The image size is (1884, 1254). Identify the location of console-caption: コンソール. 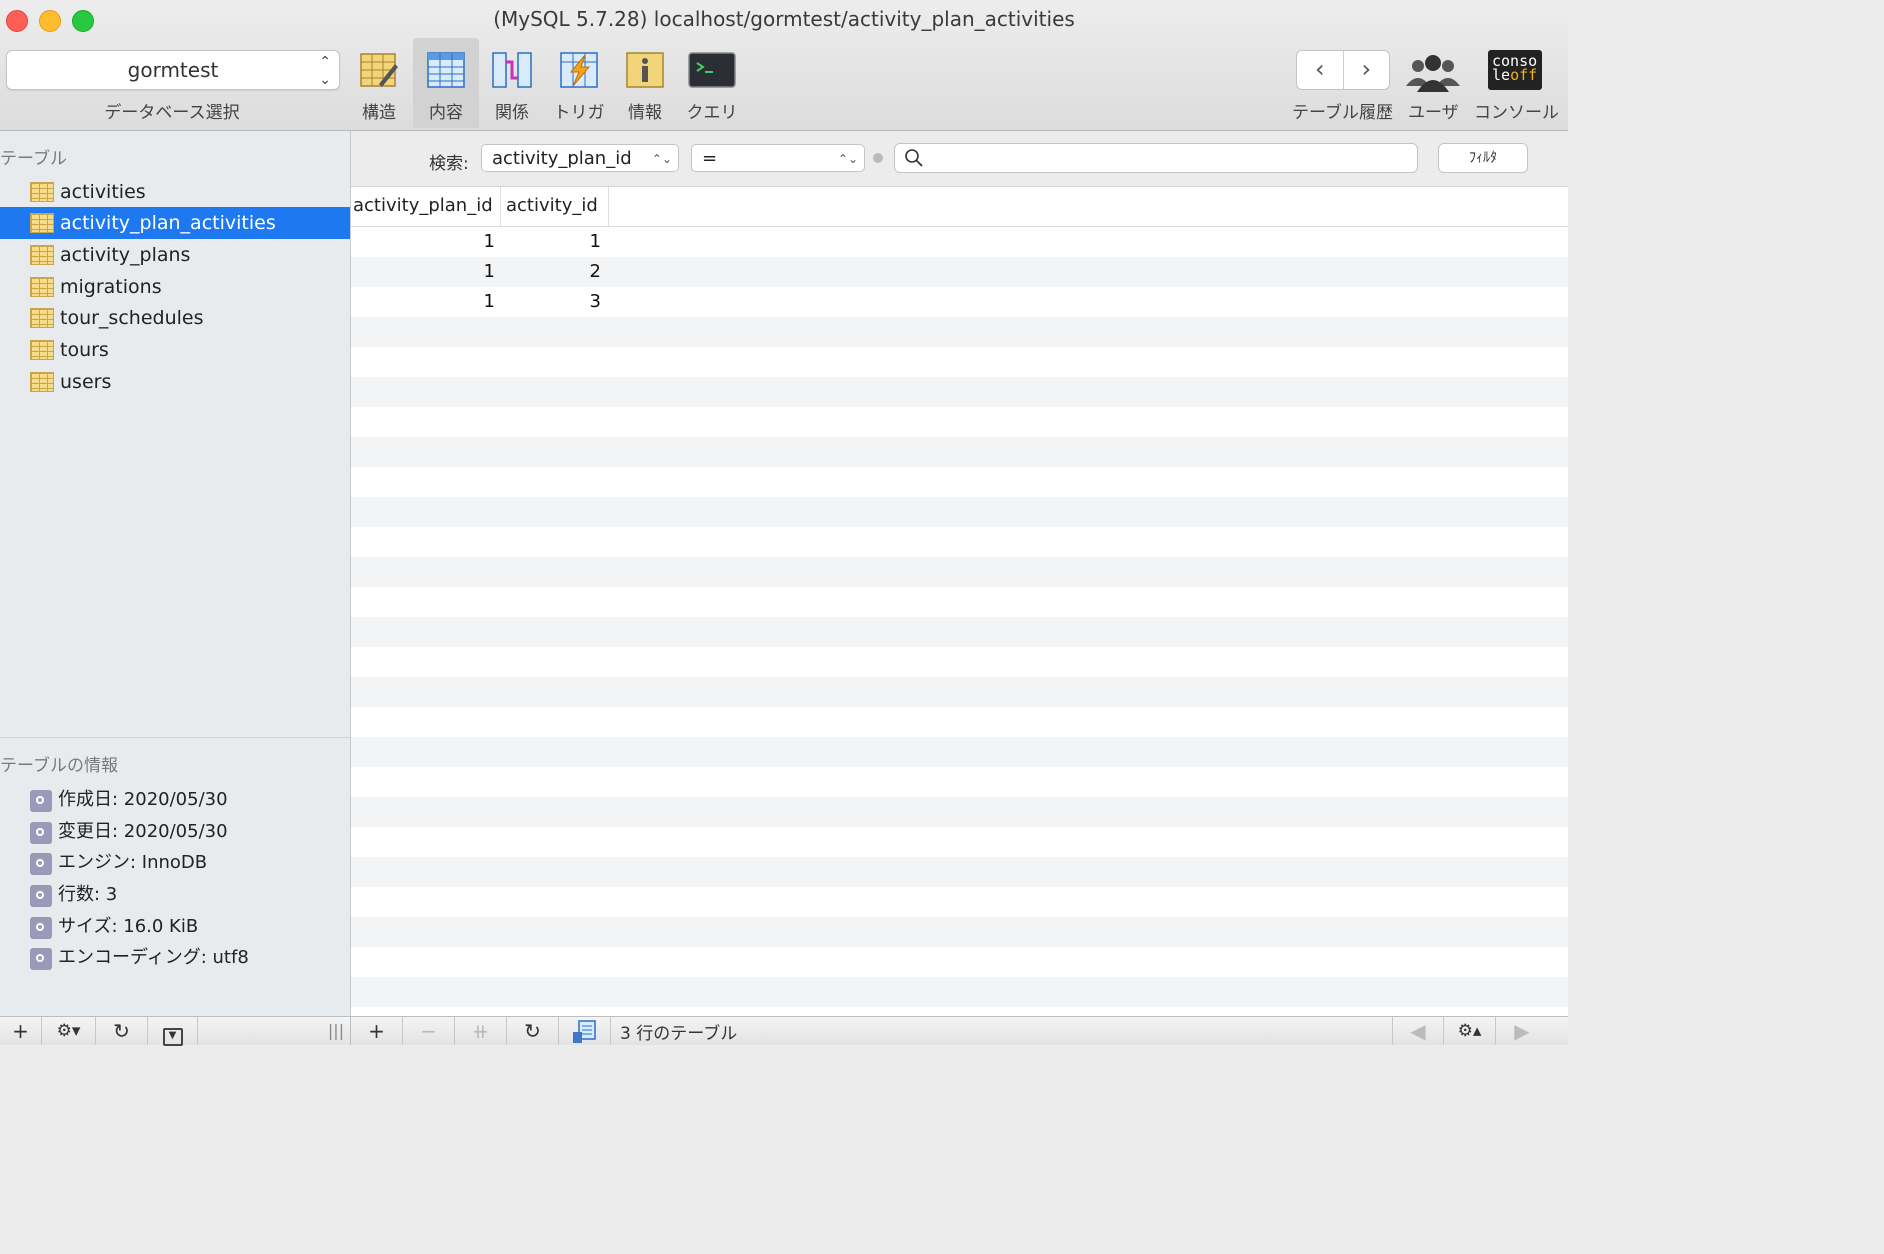
(1516, 113).